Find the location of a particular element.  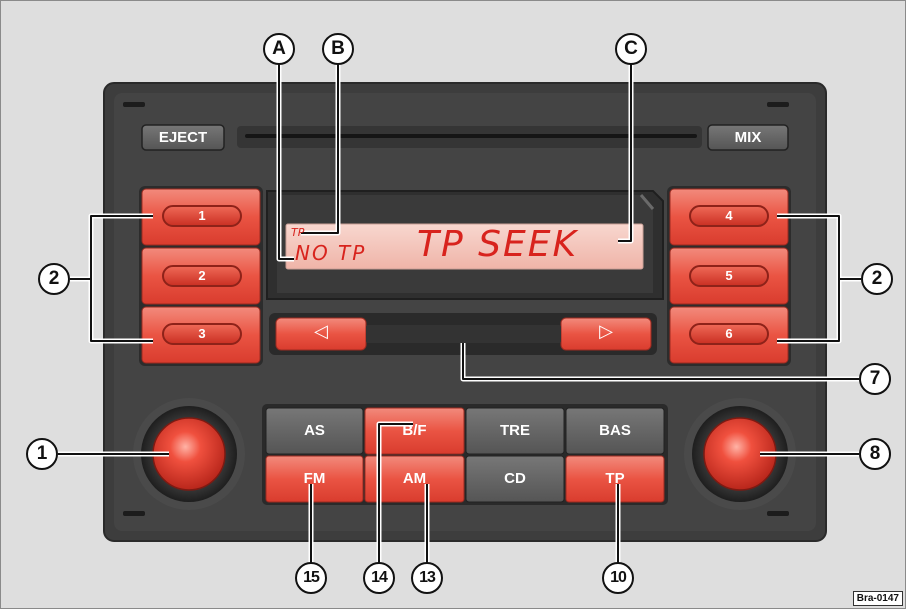

callout-b: B is located at coordinates (338, 49).